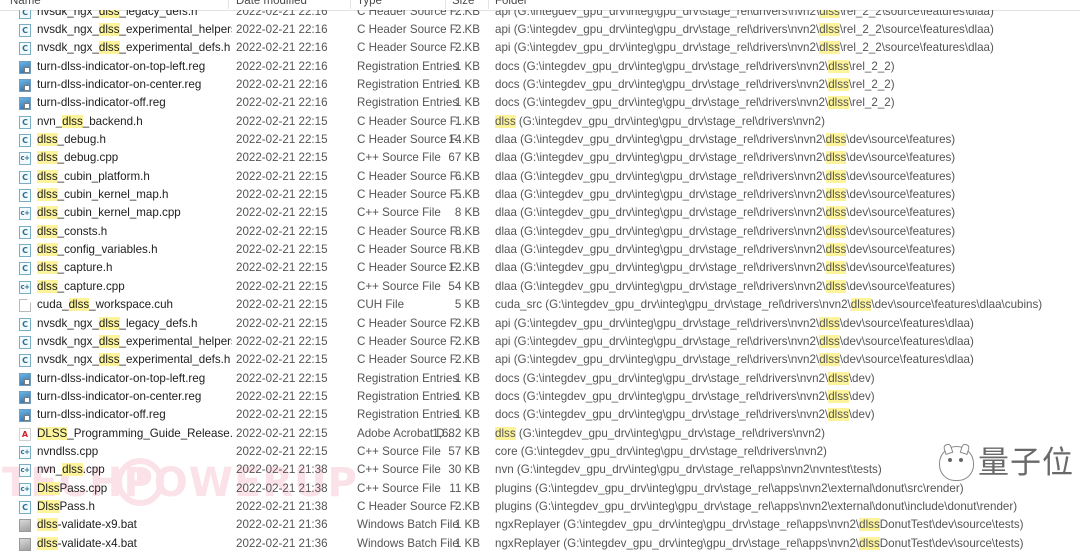 The height and width of the screenshot is (553, 1080). Describe the element at coordinates (66, 506) in the screenshot. I see `file-name-cell: DlssPass.h` at that location.